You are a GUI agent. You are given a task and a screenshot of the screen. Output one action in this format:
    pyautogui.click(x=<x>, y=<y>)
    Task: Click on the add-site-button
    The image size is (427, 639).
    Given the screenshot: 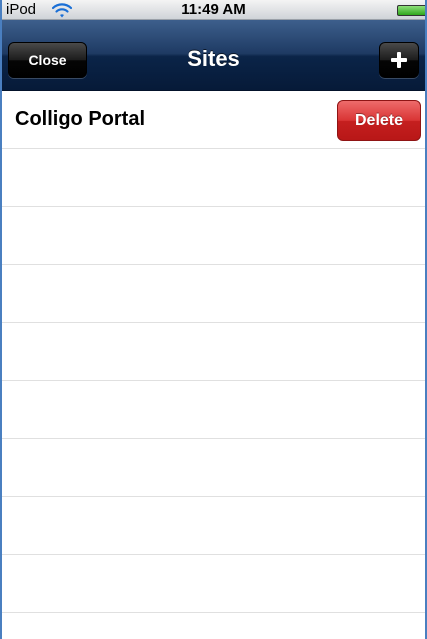 What is the action you would take?
    pyautogui.click(x=399, y=60)
    